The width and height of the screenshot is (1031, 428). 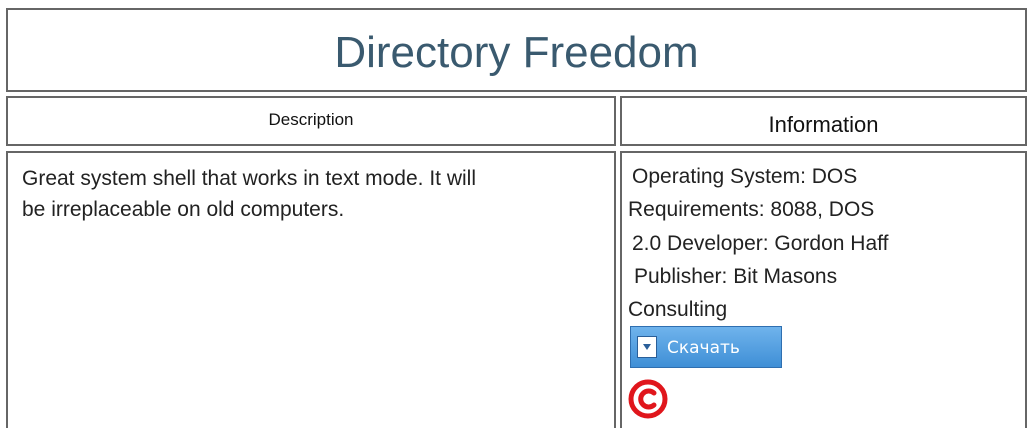 I want to click on description-header-cell: Description, so click(x=311, y=121).